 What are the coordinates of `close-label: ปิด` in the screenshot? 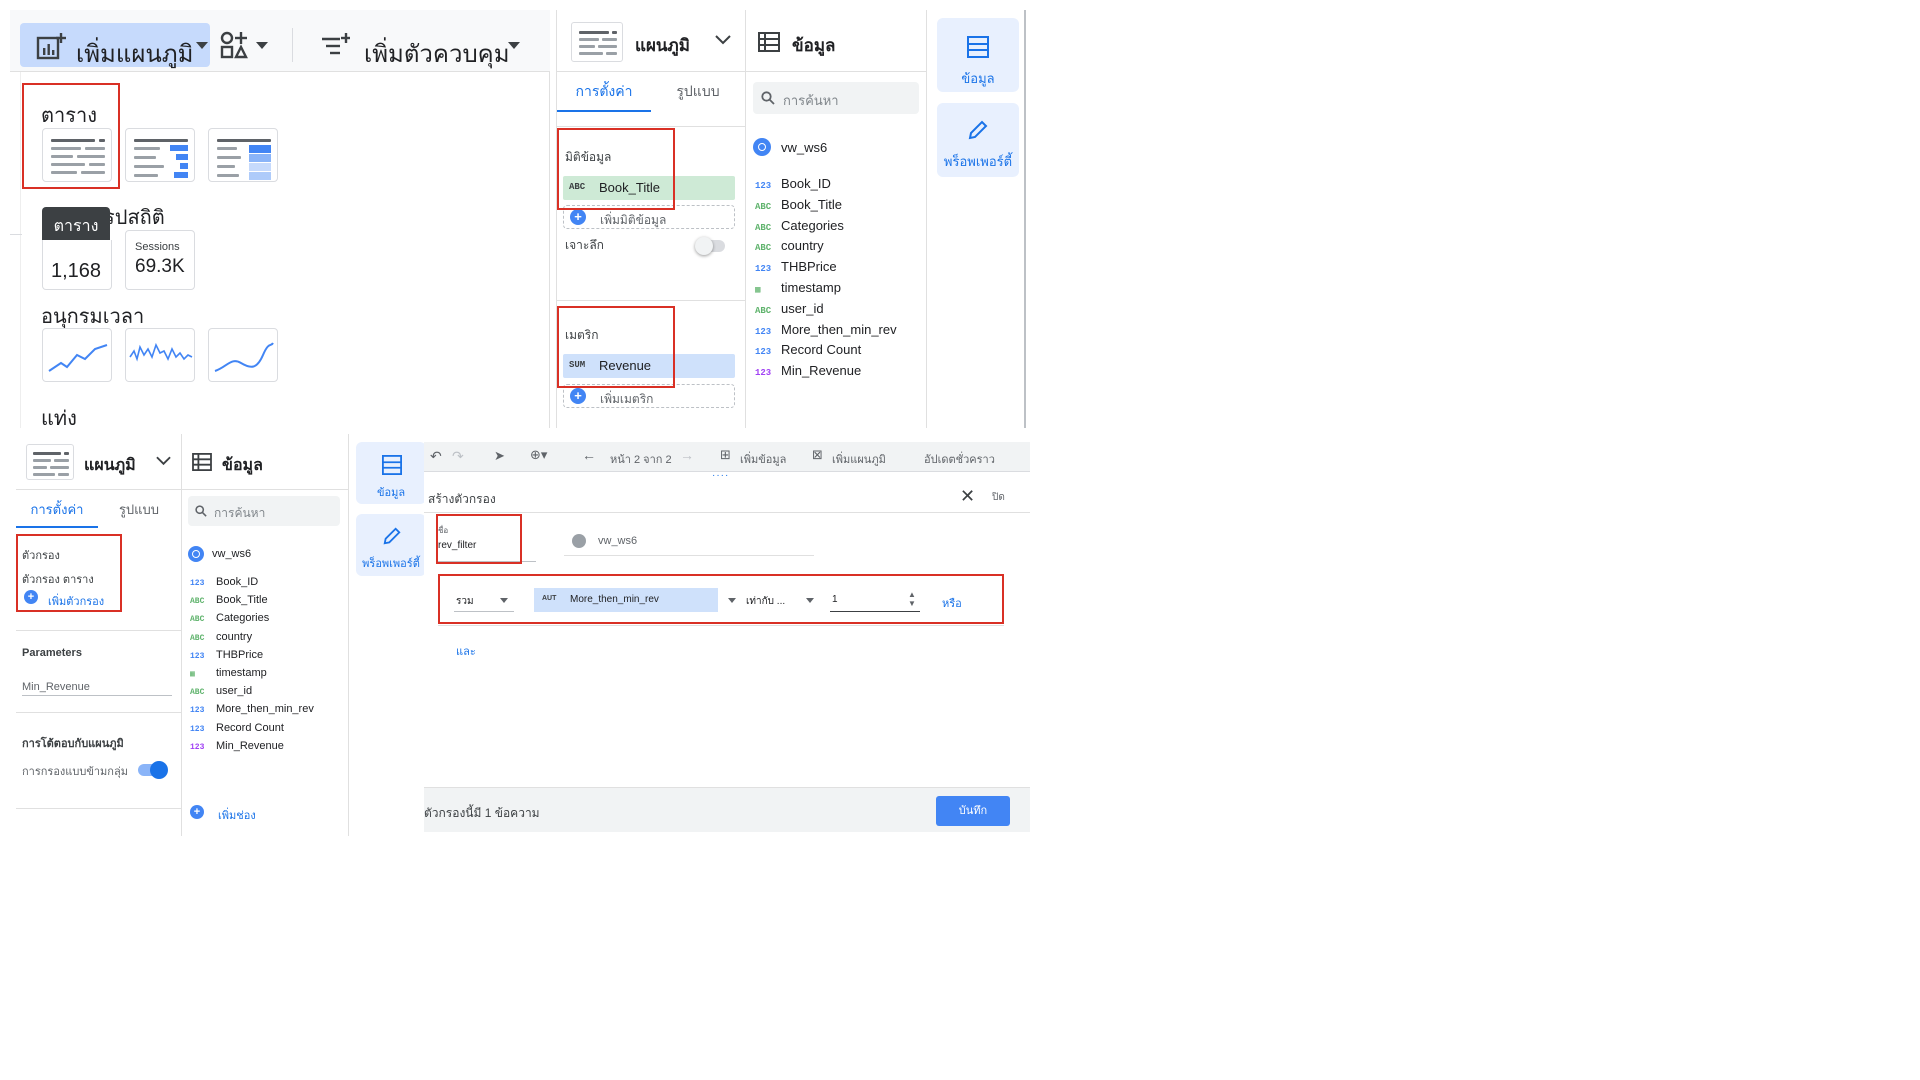 It's located at (998, 497).